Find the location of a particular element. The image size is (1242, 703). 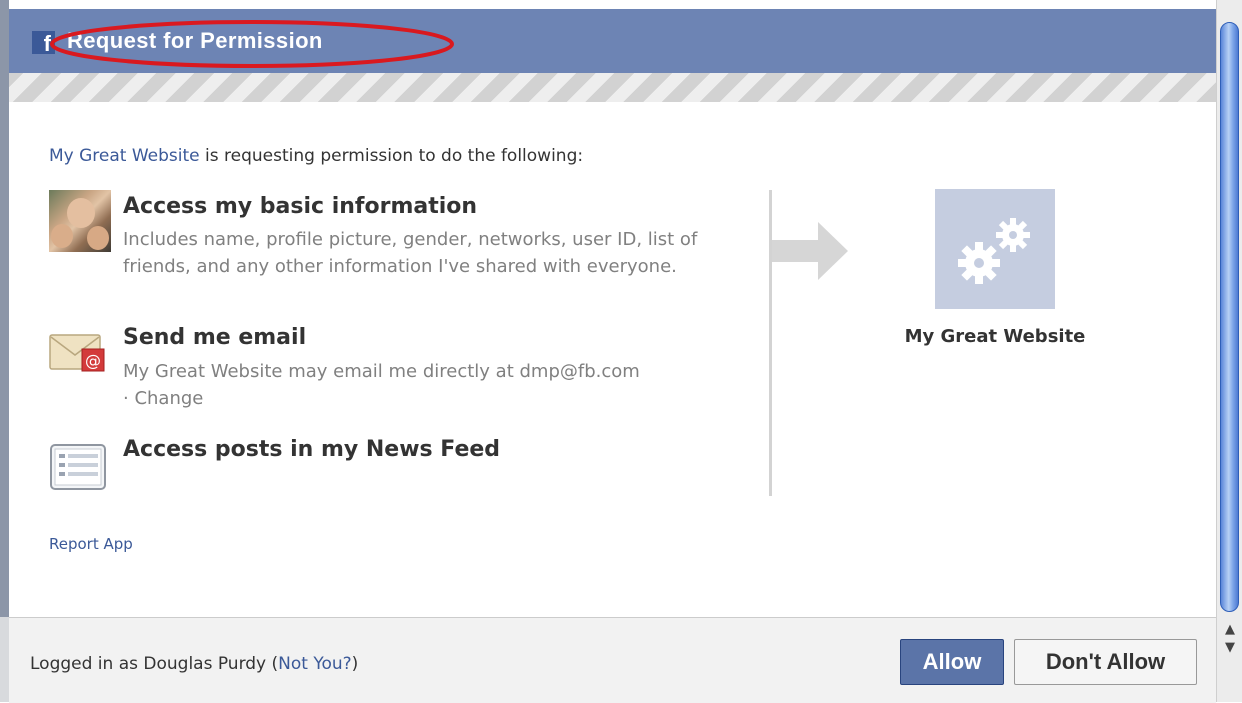

window-left-edge-footer is located at coordinates (4, 659).